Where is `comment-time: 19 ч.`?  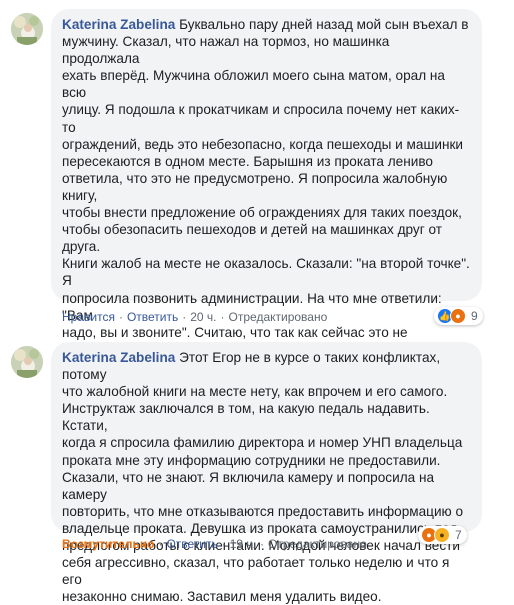
comment-time: 19 ч. is located at coordinates (243, 544).